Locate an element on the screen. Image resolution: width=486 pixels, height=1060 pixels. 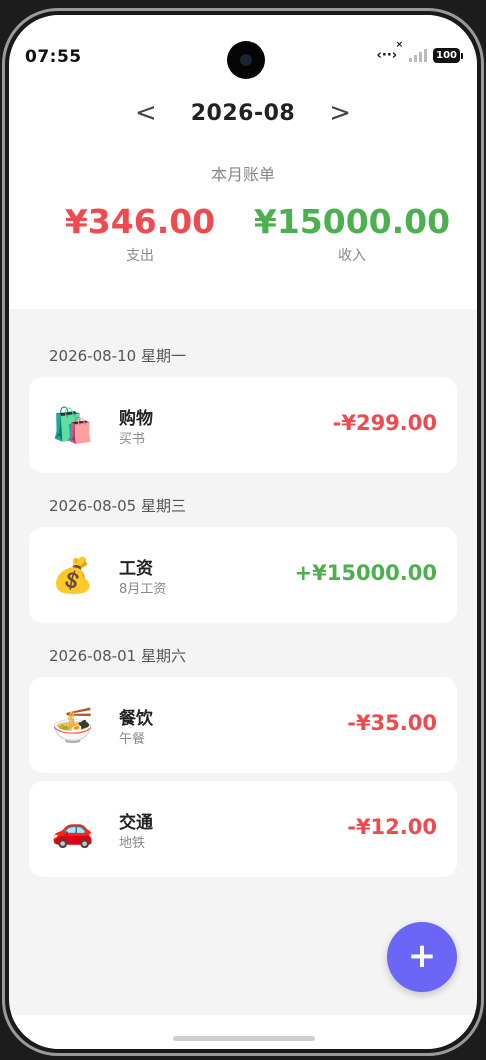
transaction-note: 地铁 is located at coordinates (132, 843).